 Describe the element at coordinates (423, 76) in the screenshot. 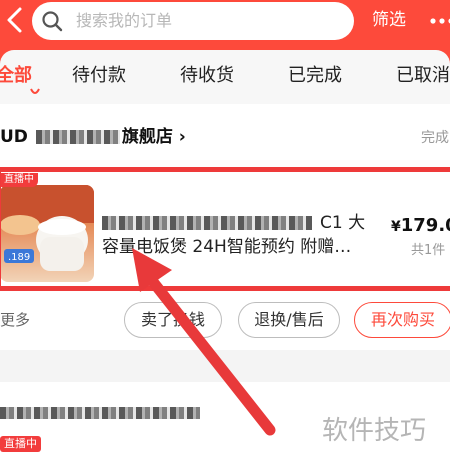

I see `tab-cancelled: 已取消` at that location.